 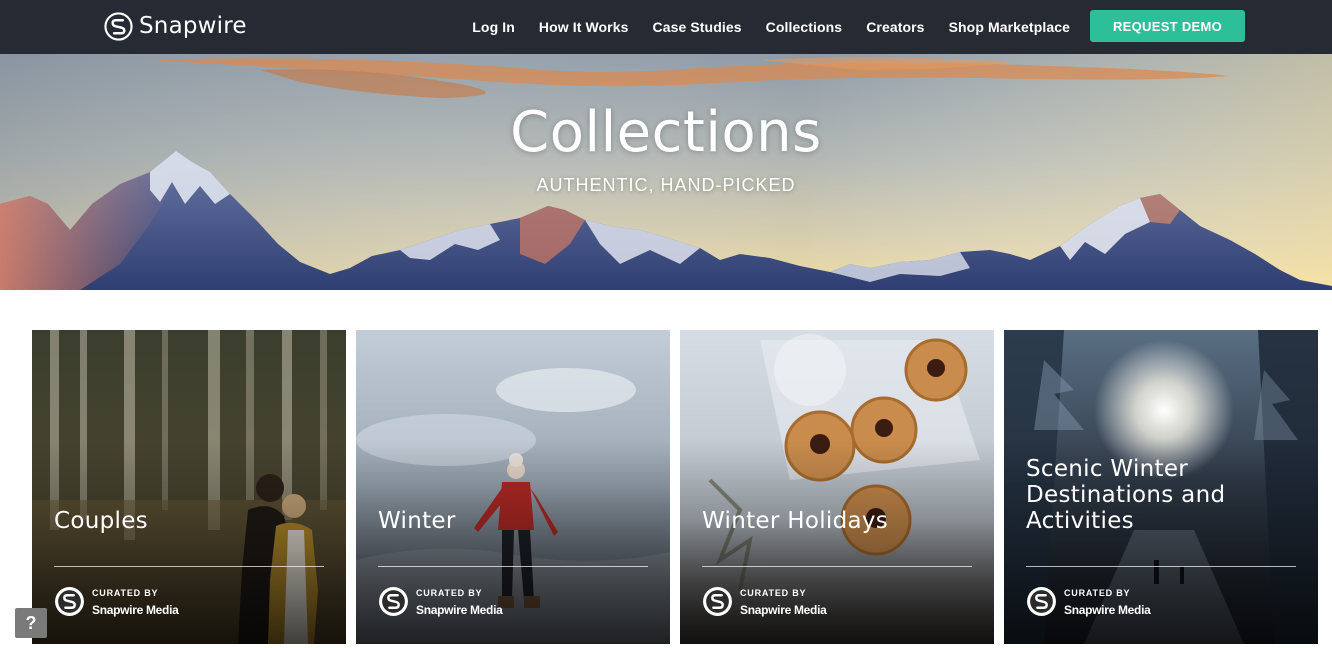 I want to click on nav-shop-marketplace: Shop Marketplace, so click(x=1009, y=27).